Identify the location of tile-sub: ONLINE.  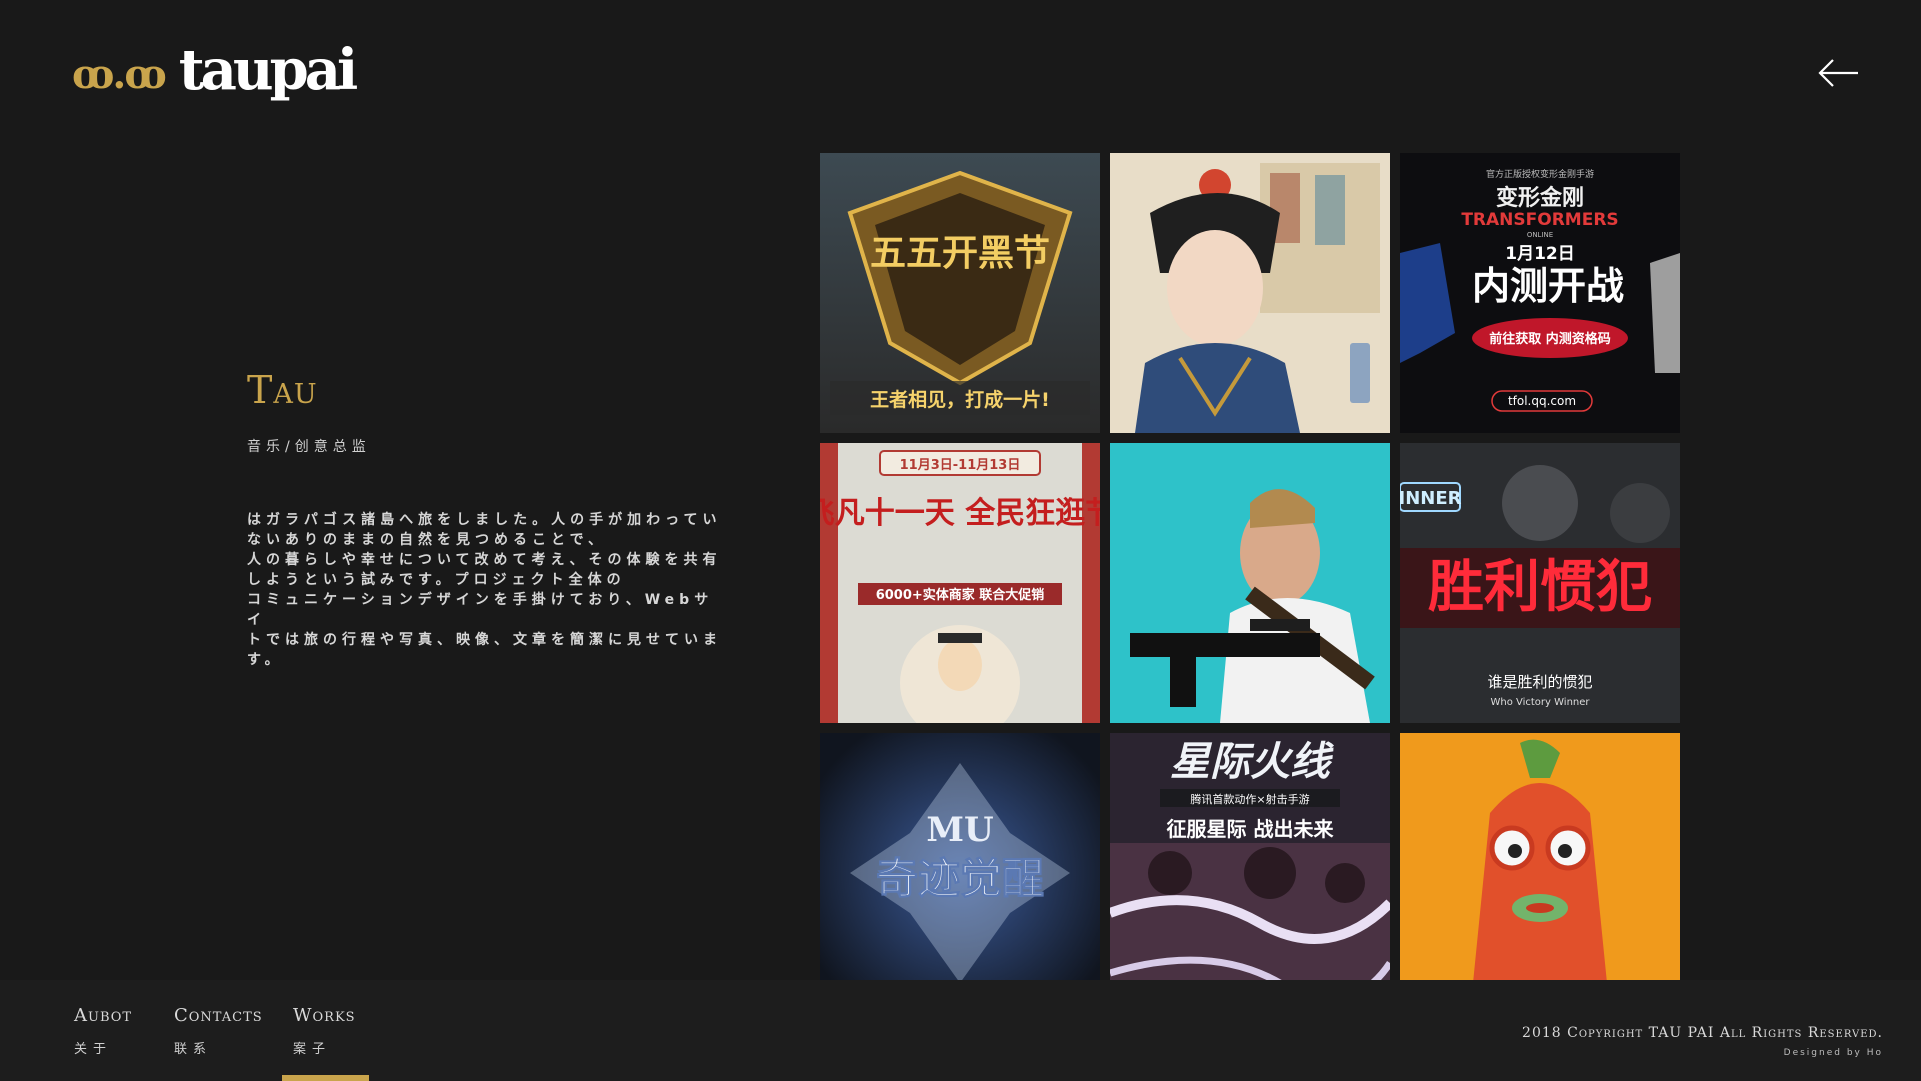
(1540, 235).